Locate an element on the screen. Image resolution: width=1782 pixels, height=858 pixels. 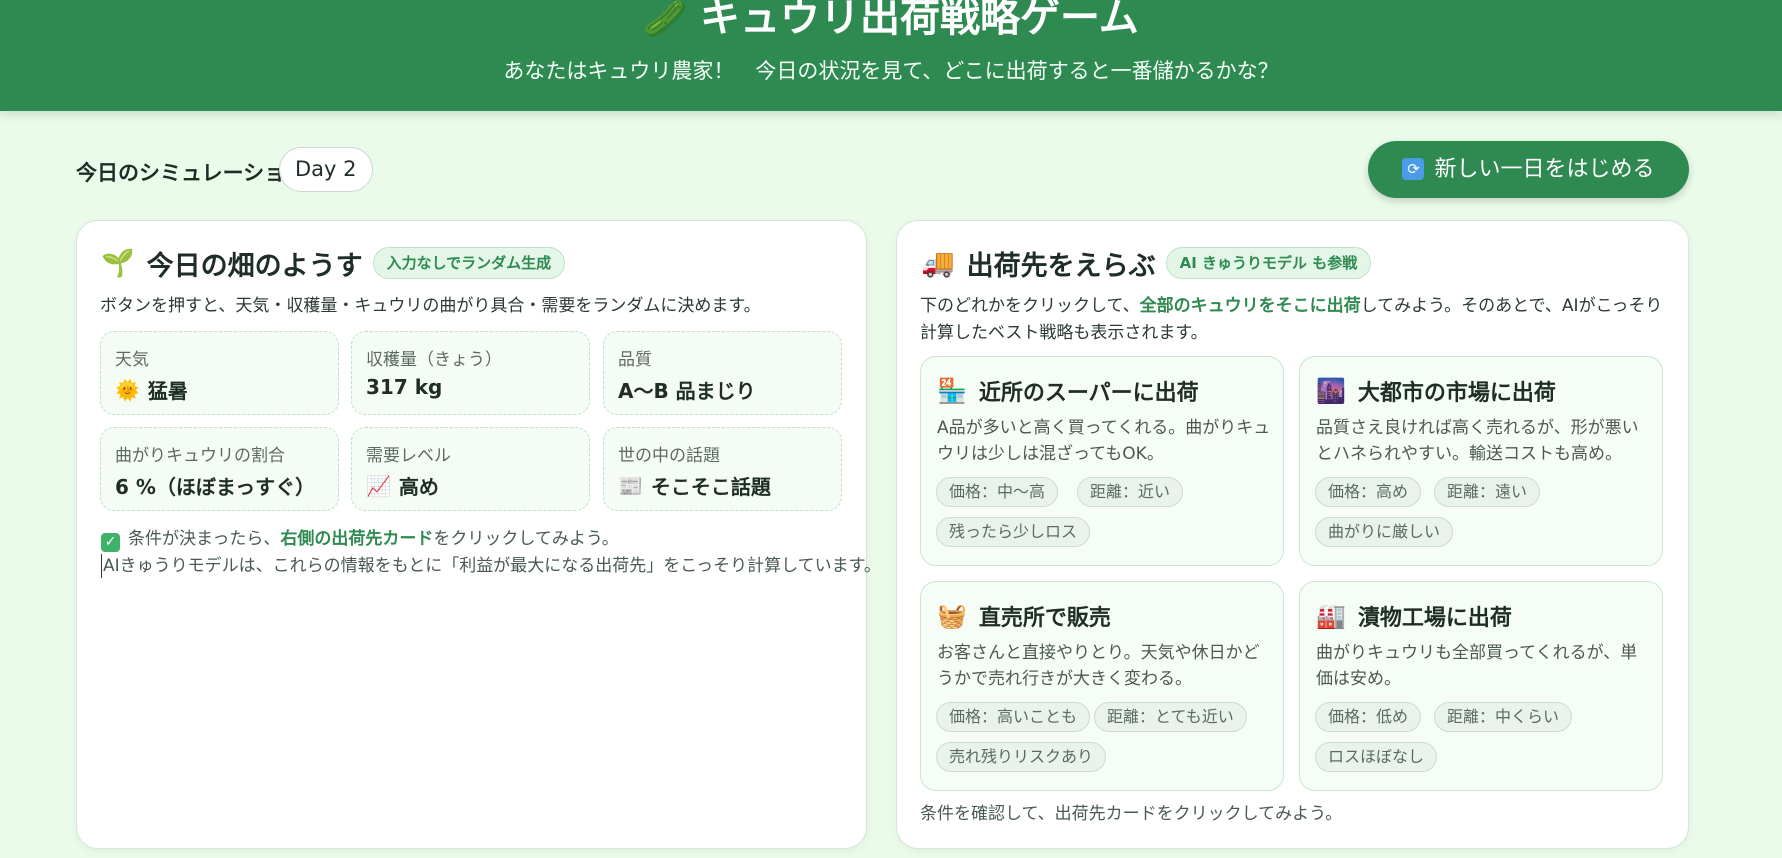
stat-value: 📈 高め is located at coordinates (402, 486).